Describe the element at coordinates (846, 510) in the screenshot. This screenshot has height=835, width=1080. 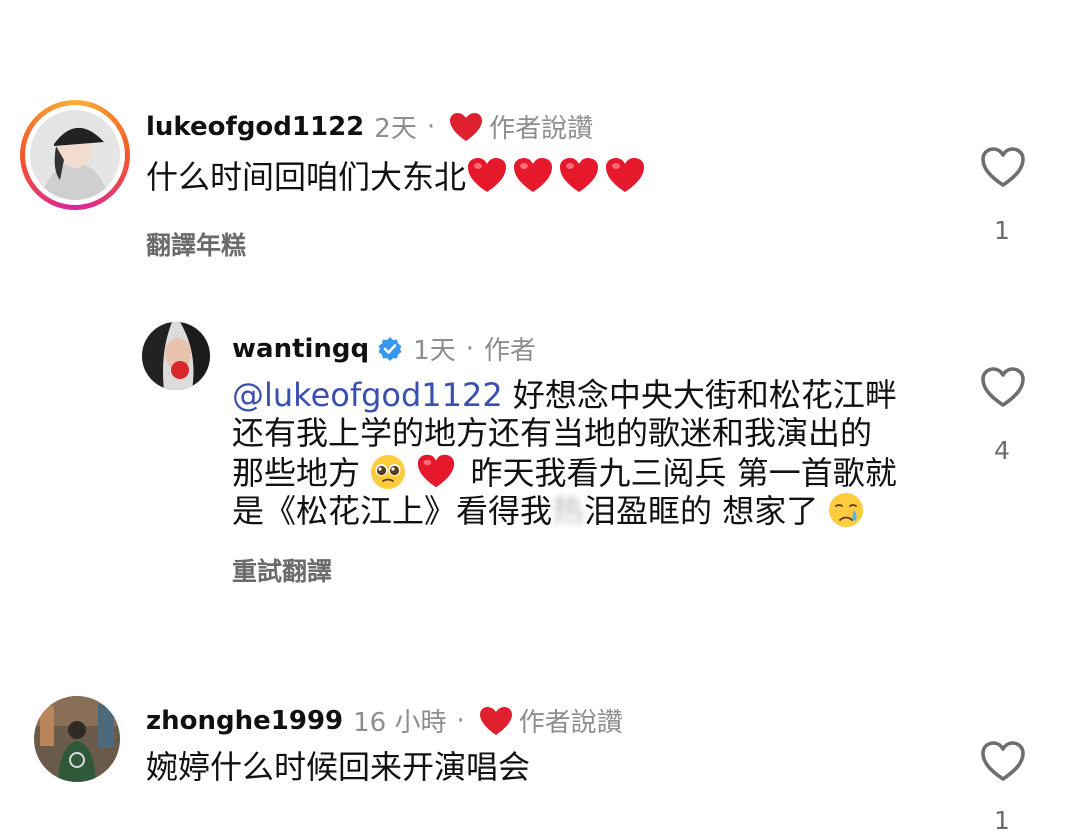
I see `crying-face-emoji` at that location.